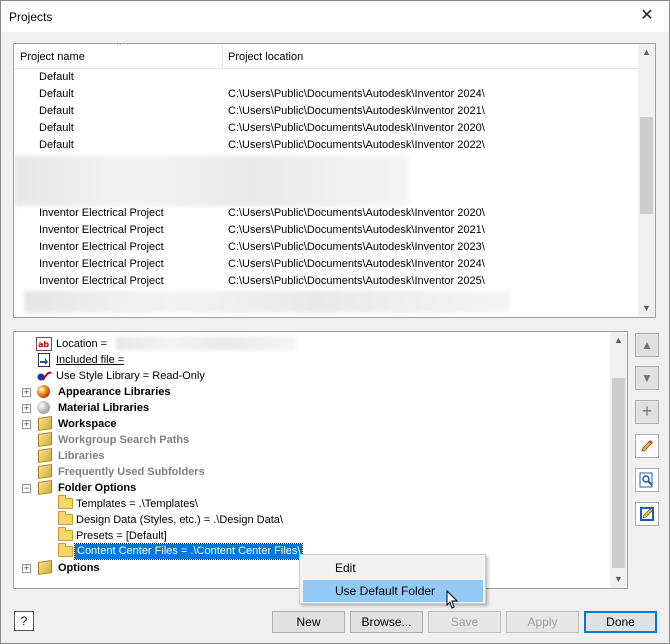 Image resolution: width=670 pixels, height=644 pixels. I want to click on workgroup-cube-icon, so click(45, 439).